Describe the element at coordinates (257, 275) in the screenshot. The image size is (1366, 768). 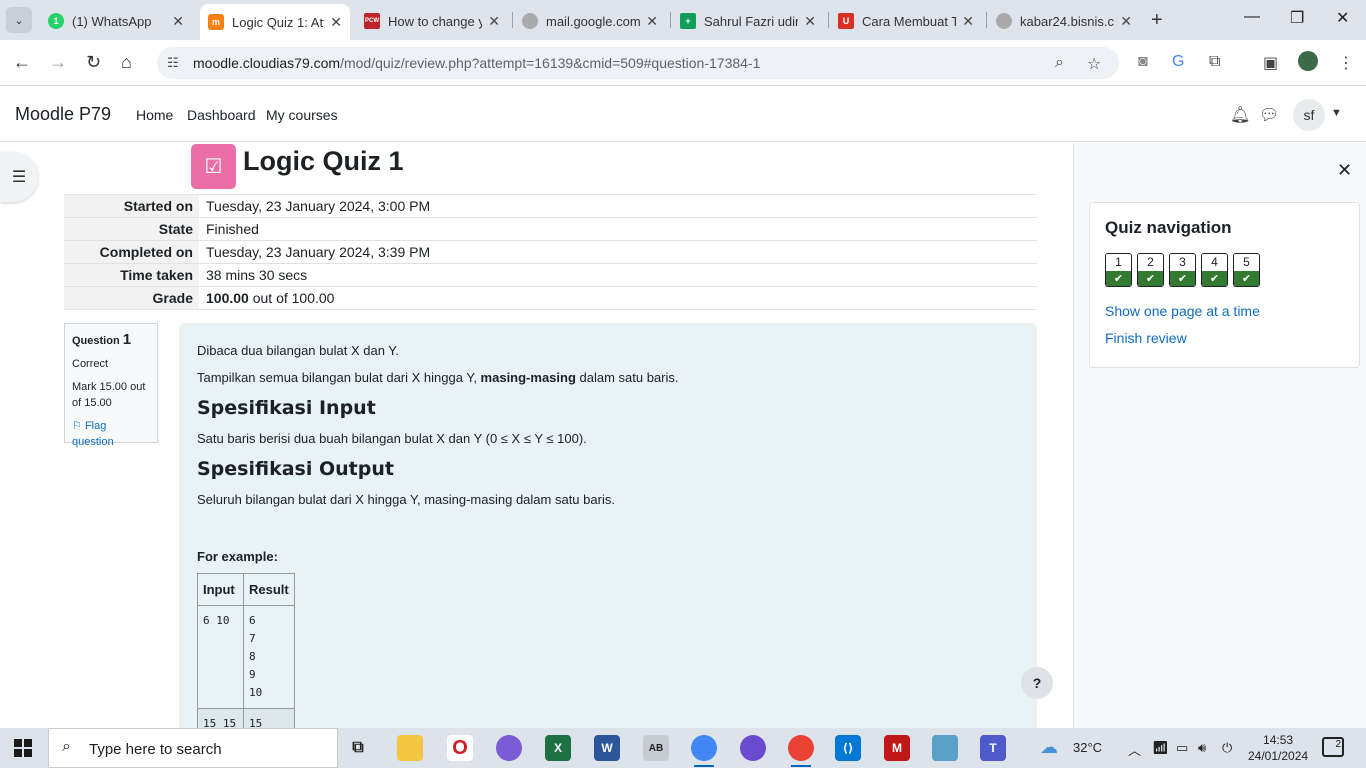
I see `summary-value: 38 mins 30 secs` at that location.